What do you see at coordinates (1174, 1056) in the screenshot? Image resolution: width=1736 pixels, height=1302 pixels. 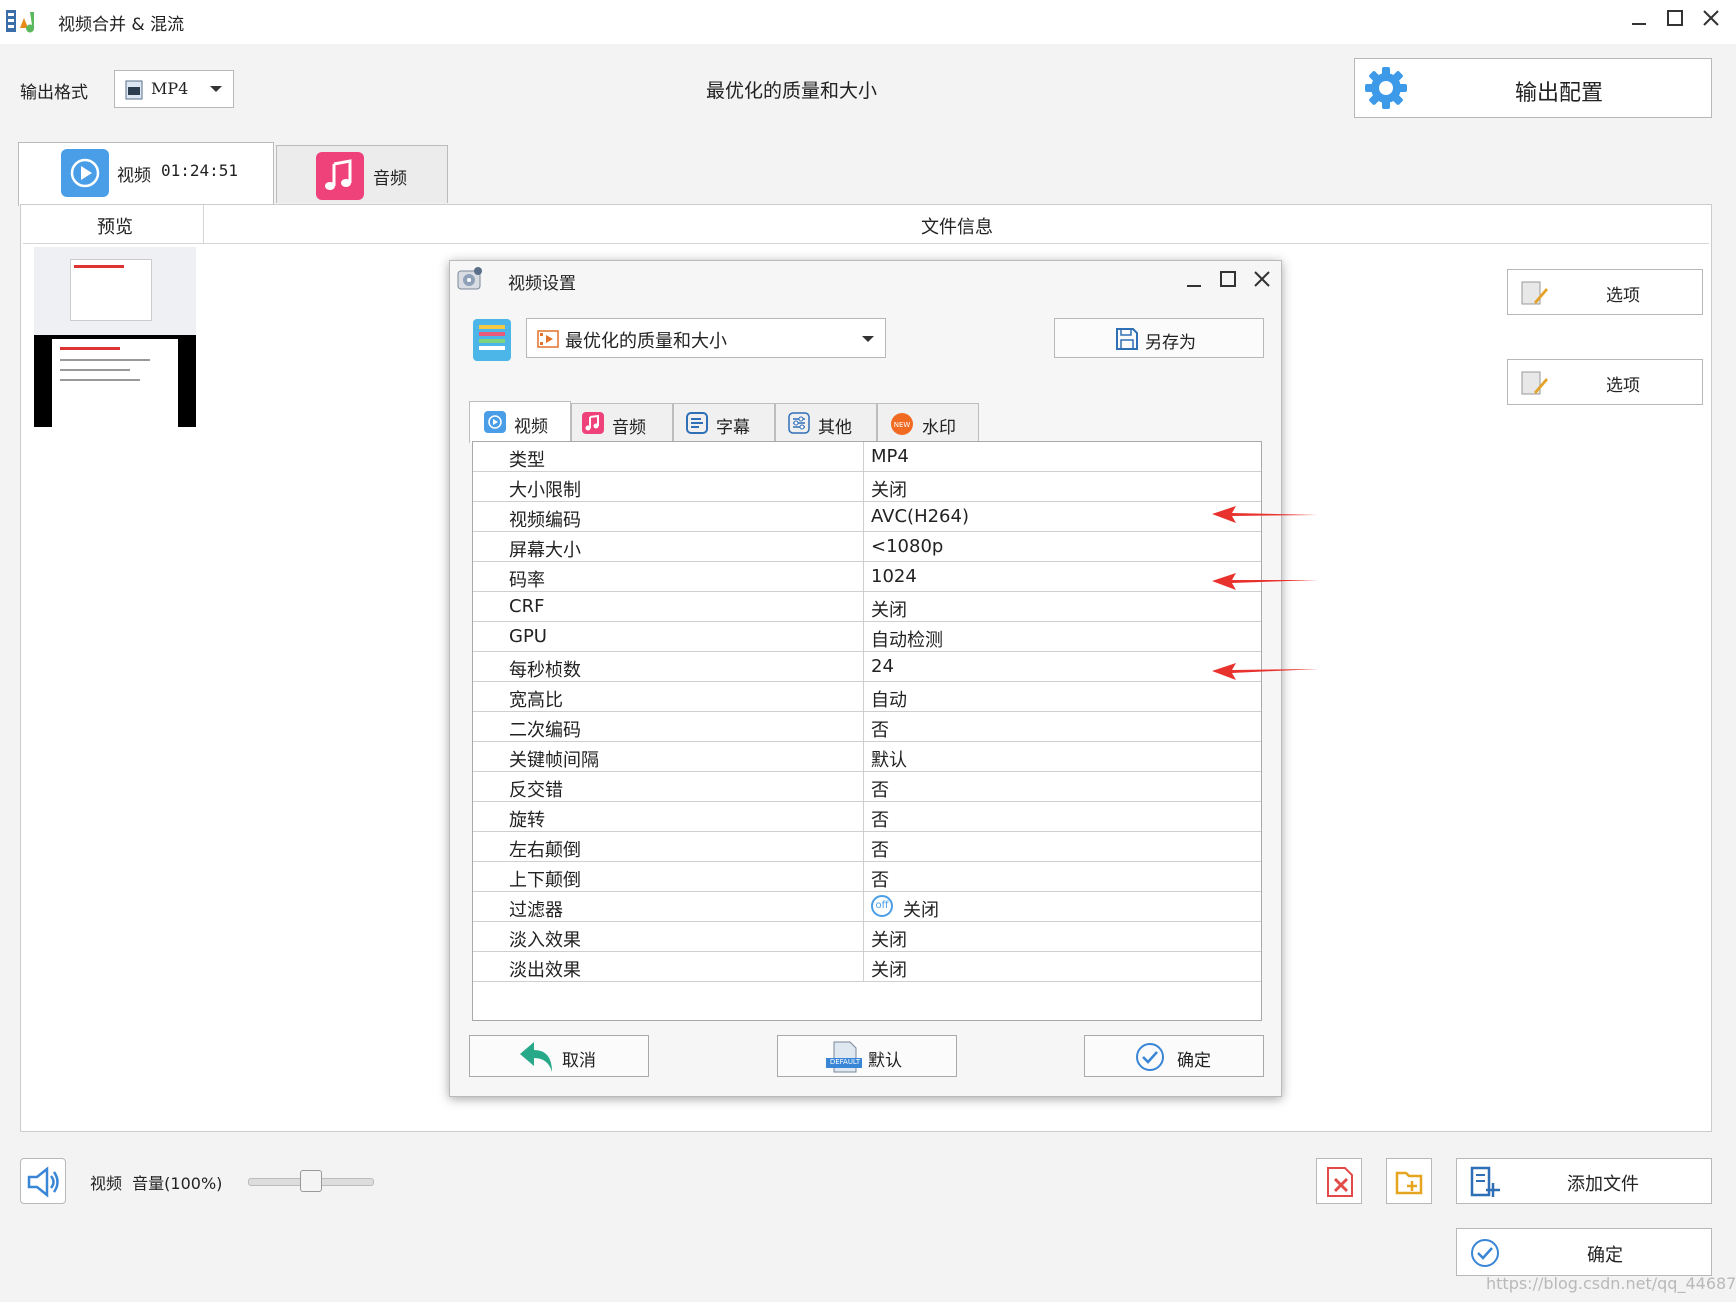 I see `ok-button: 确定` at bounding box center [1174, 1056].